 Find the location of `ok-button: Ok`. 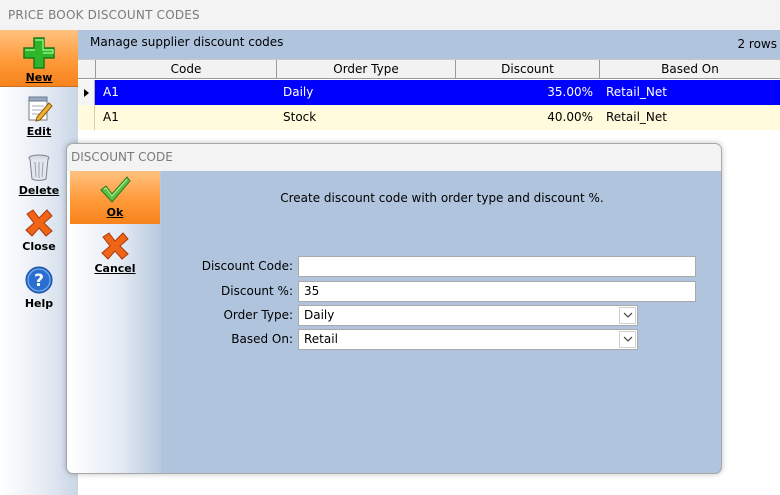

ok-button: Ok is located at coordinates (115, 197).